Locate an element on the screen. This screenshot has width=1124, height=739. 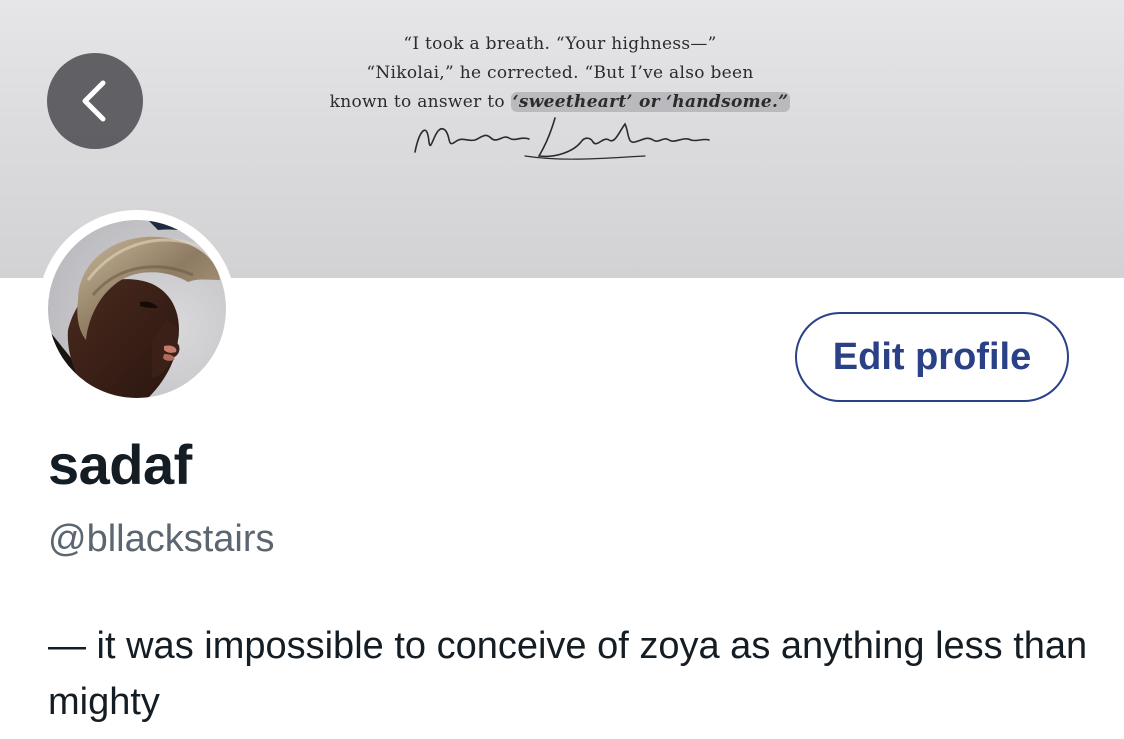
chevron-left-icon is located at coordinates (94, 101).